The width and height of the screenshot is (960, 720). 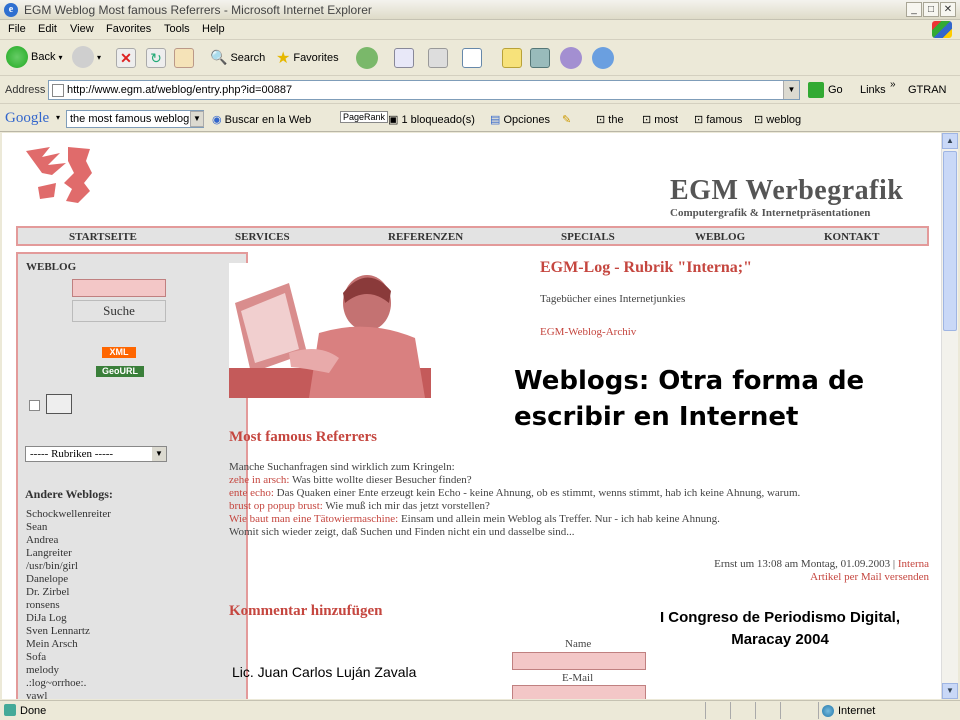 What do you see at coordinates (364, 117) in the screenshot?
I see `pagerank-meter: PageRank` at bounding box center [364, 117].